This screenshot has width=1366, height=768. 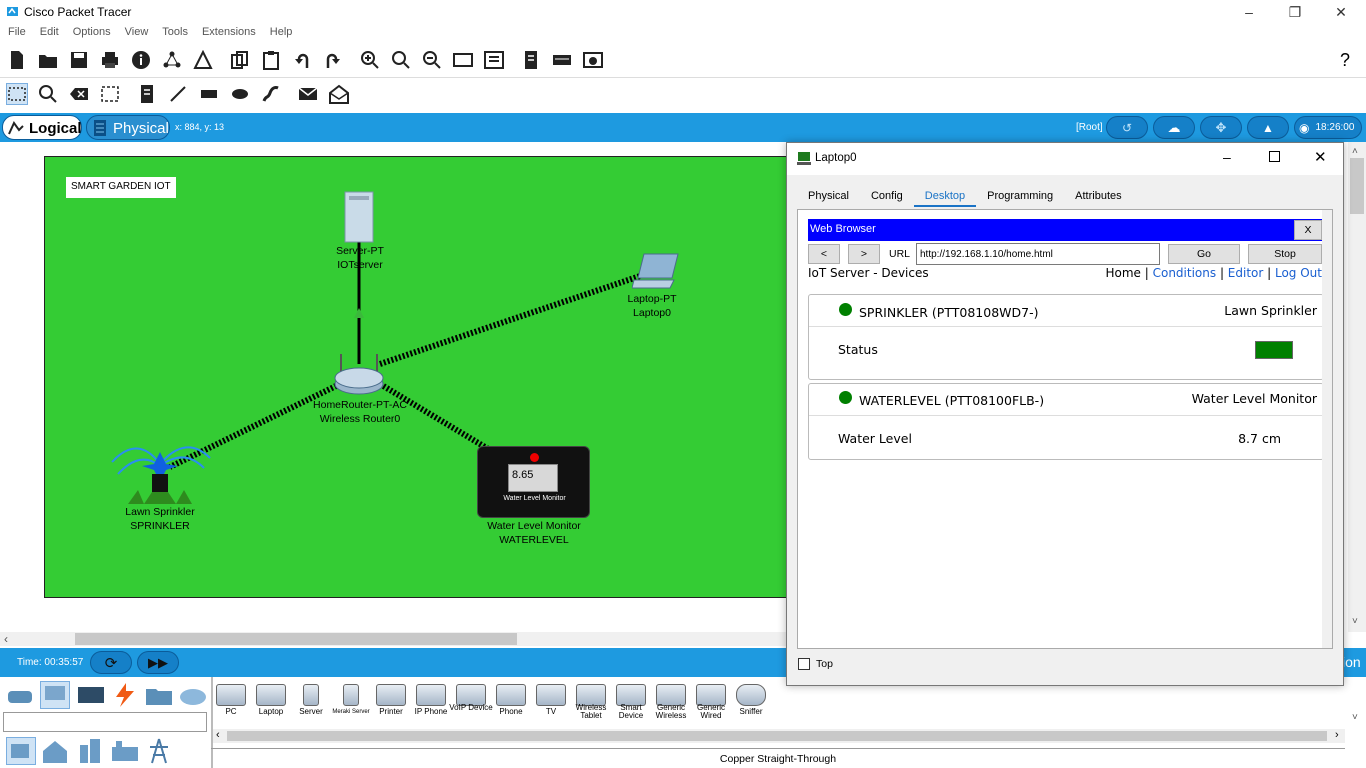 I want to click on industrial-subcategory-icon, so click(x=125, y=751).